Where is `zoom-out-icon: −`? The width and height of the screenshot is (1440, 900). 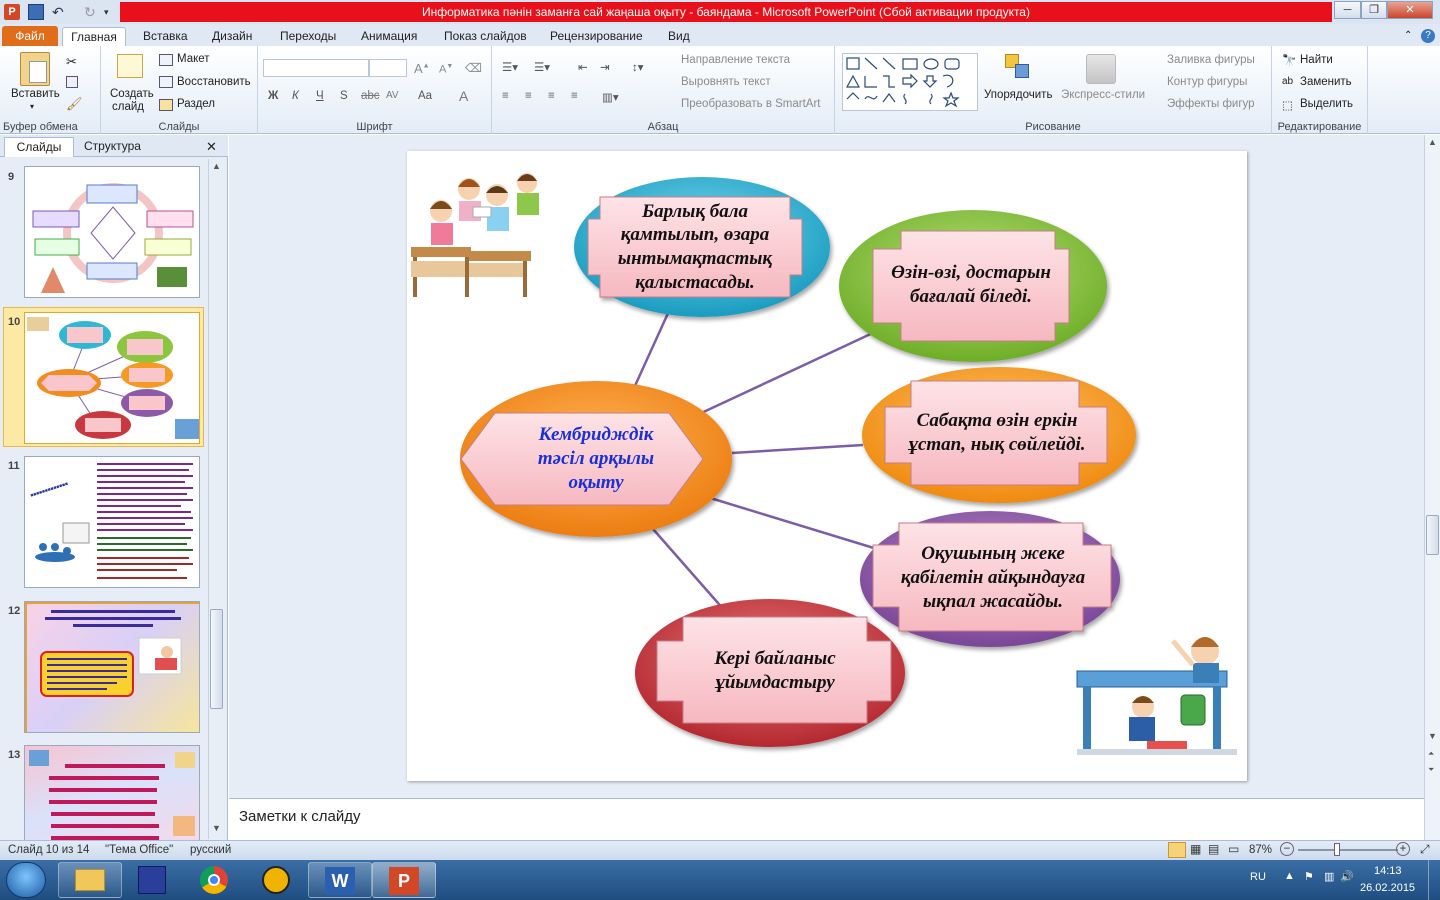
zoom-out-icon: − is located at coordinates (1287, 849).